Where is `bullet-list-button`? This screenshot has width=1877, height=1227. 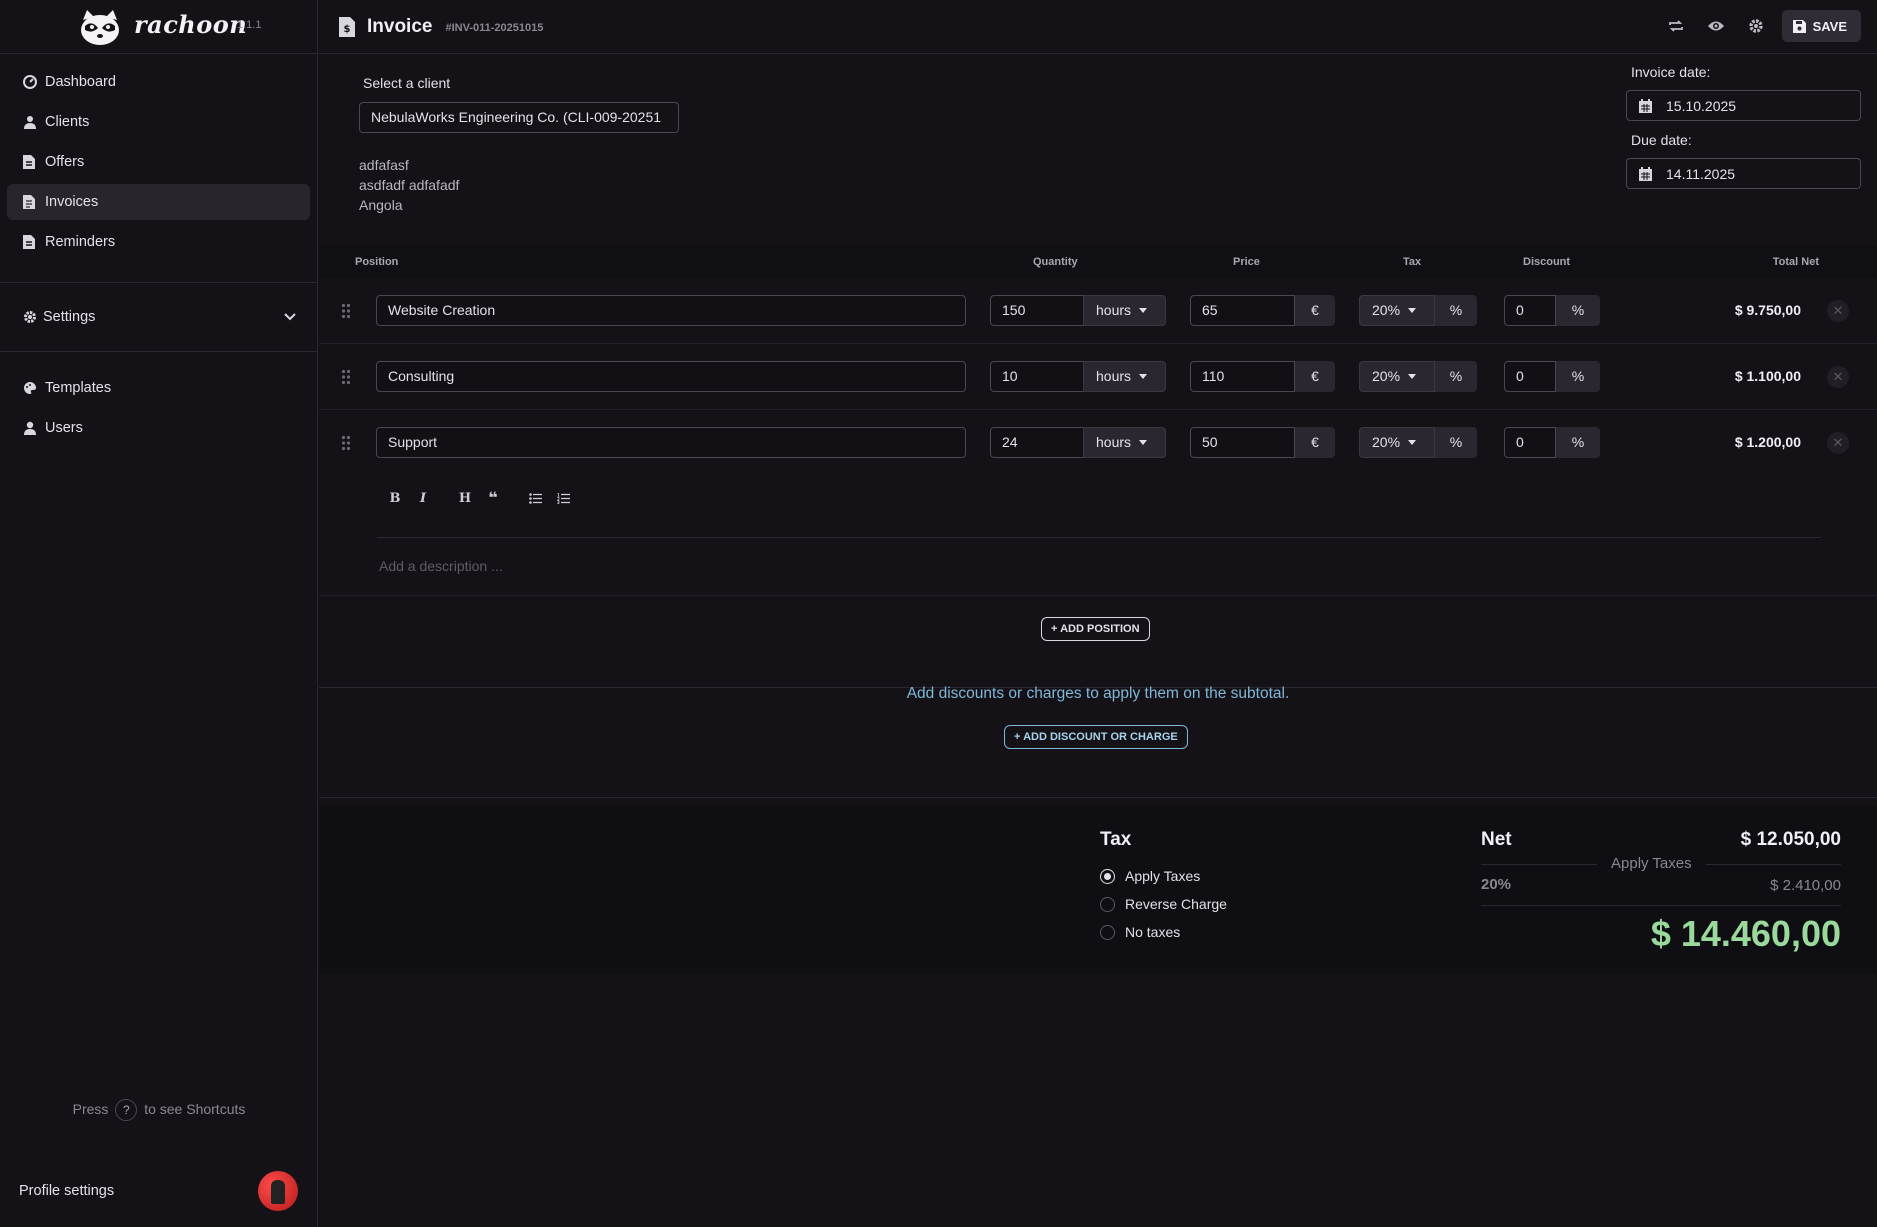 bullet-list-button is located at coordinates (535, 498).